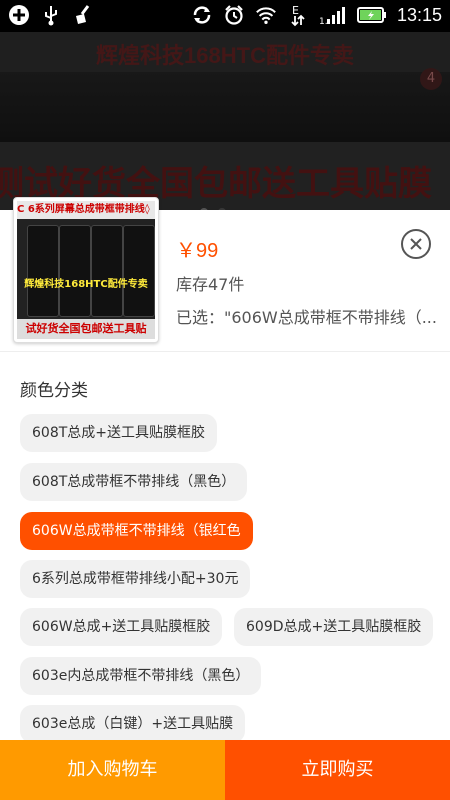  Describe the element at coordinates (202, 15) in the screenshot. I see `sync-icon` at that location.